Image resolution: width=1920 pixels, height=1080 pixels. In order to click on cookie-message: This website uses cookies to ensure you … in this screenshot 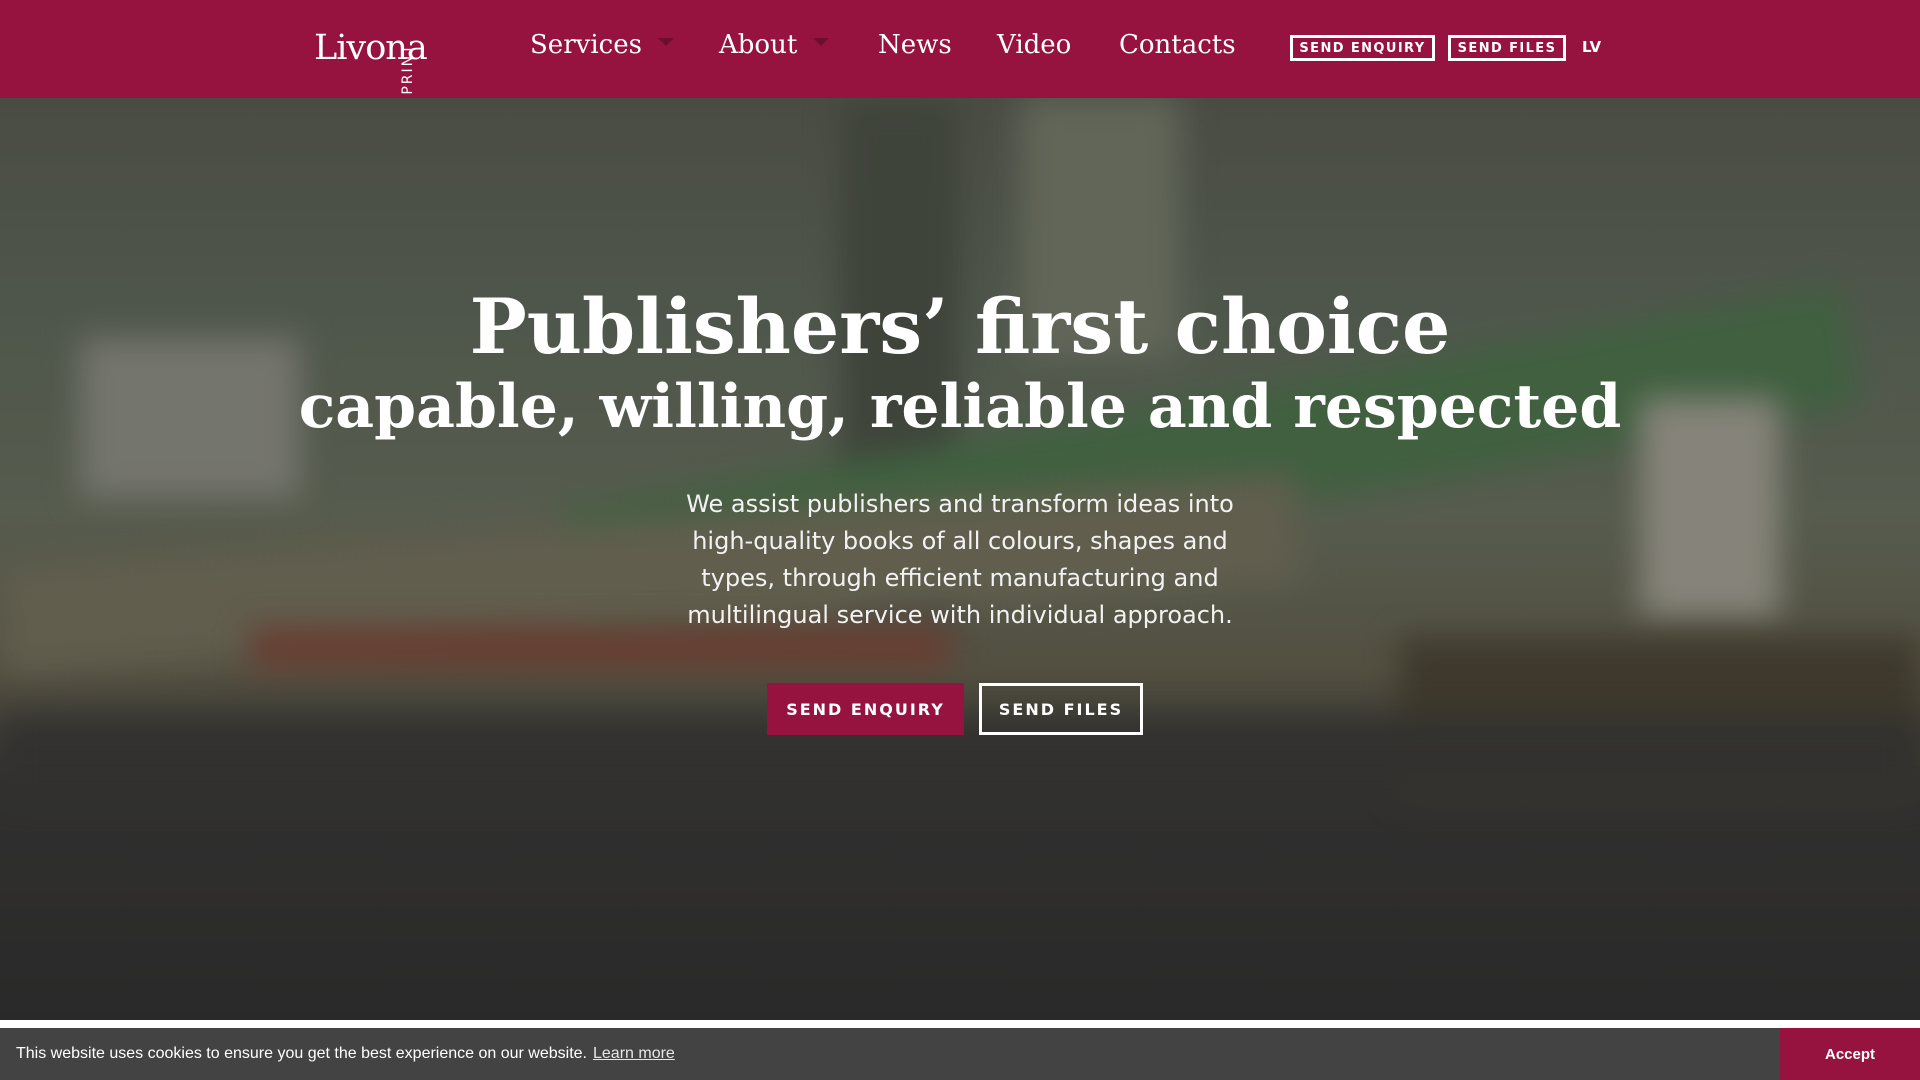, I will do `click(345, 1054)`.